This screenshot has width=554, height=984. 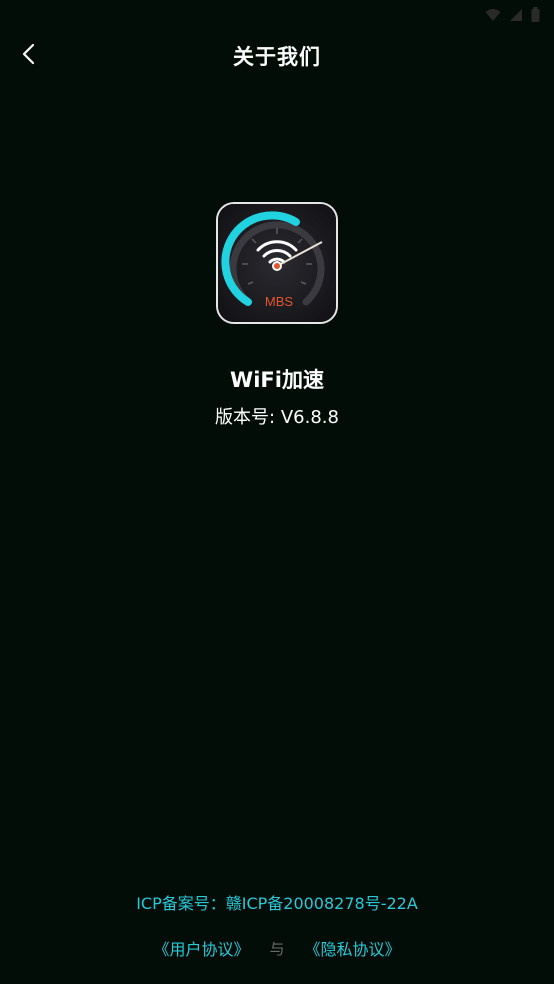 I want to click on battery-icon, so click(x=535, y=14).